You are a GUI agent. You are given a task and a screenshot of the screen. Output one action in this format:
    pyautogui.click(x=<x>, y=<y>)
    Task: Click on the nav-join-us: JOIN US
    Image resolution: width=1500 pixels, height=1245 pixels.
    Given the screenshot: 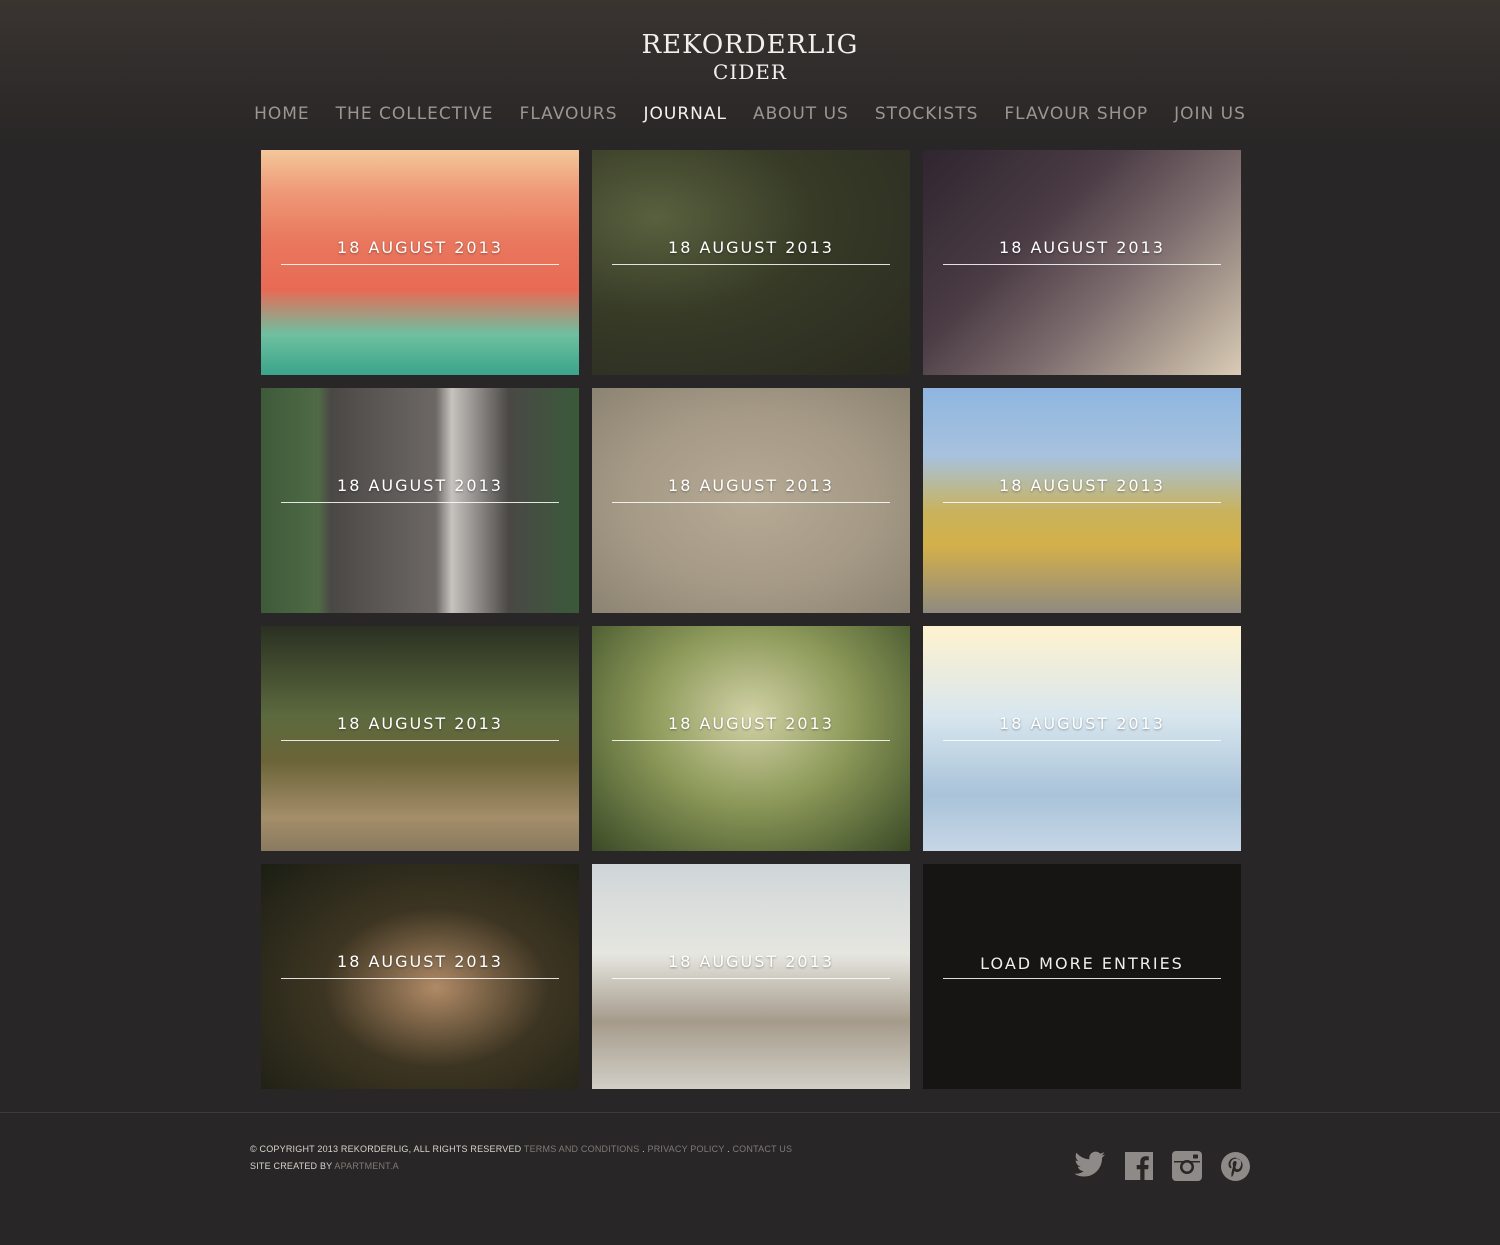 What is the action you would take?
    pyautogui.click(x=1210, y=114)
    